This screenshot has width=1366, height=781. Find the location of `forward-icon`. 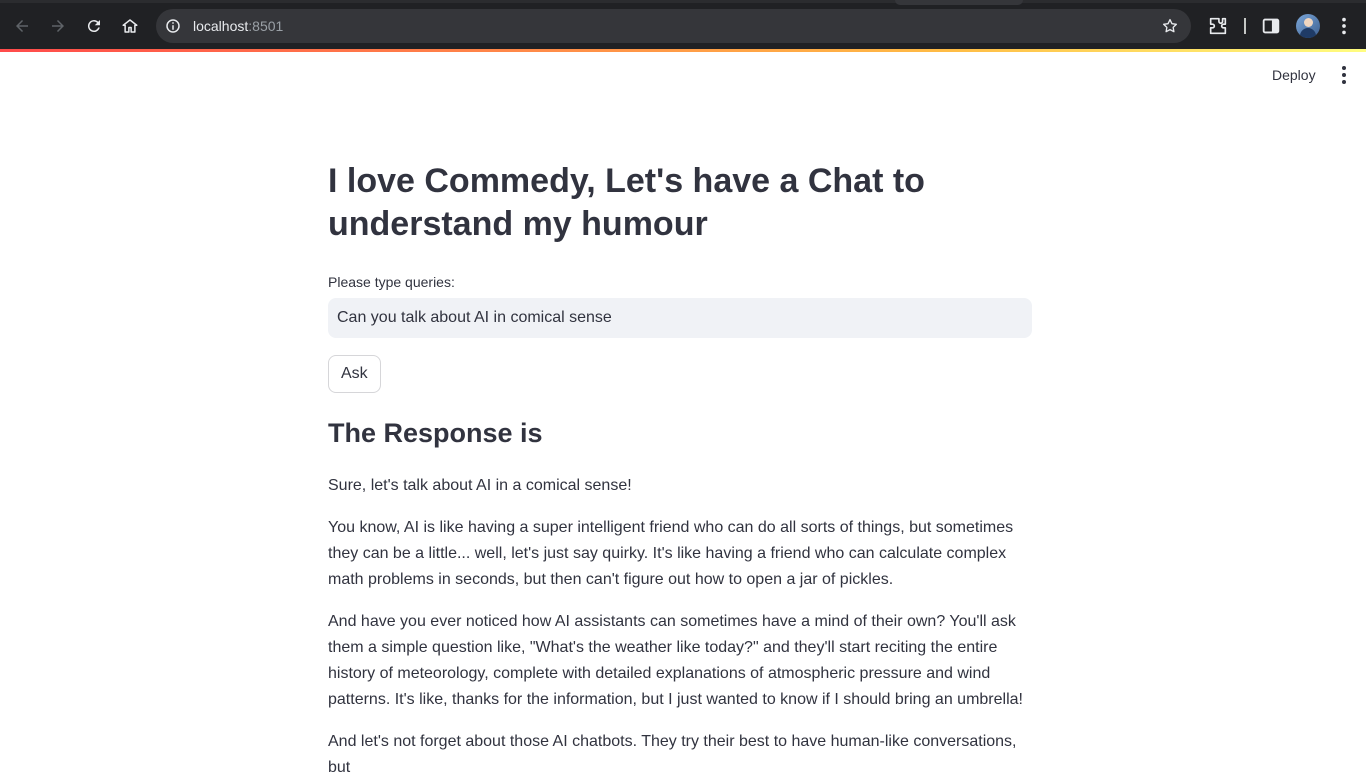

forward-icon is located at coordinates (58, 26).